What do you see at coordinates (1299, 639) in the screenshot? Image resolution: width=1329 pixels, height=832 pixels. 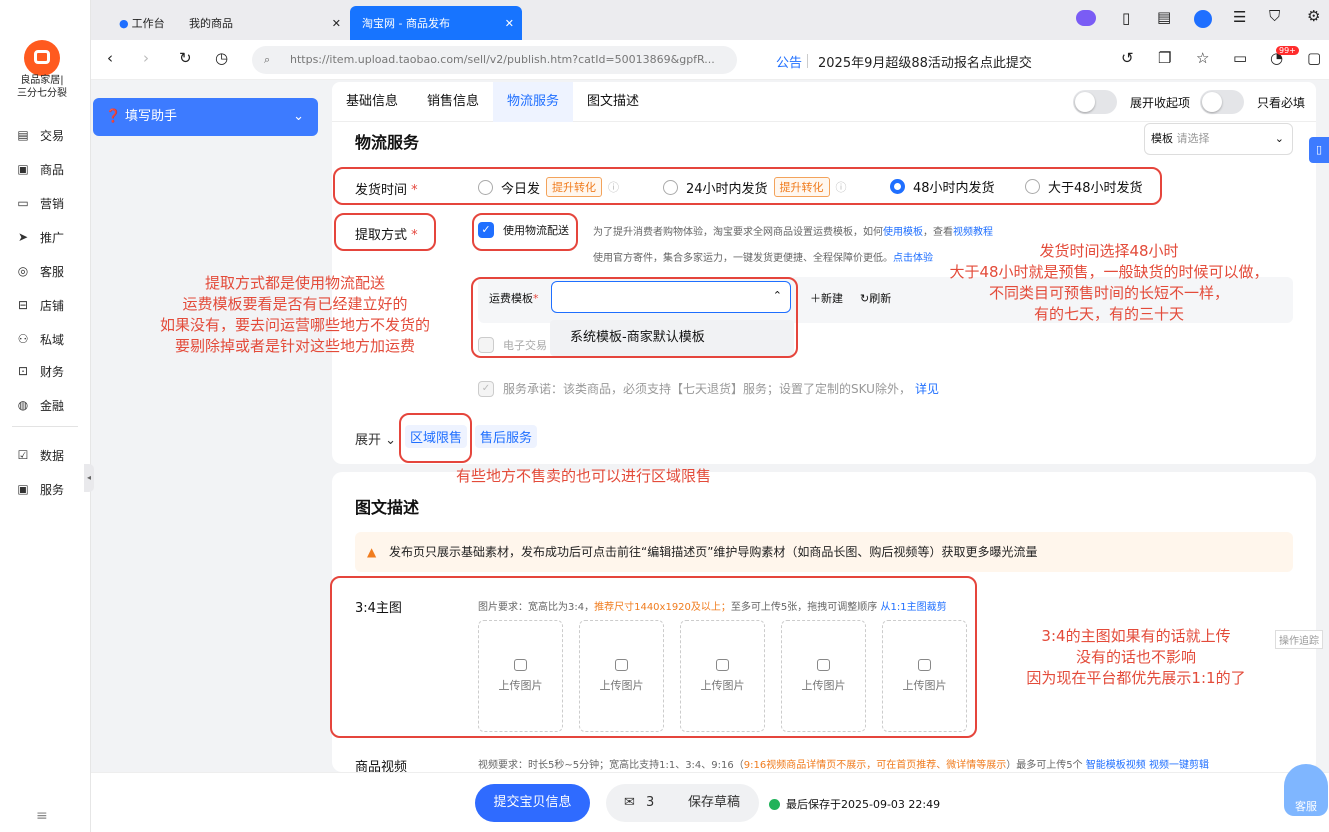 I see `operation-trace: 操作追踪` at bounding box center [1299, 639].